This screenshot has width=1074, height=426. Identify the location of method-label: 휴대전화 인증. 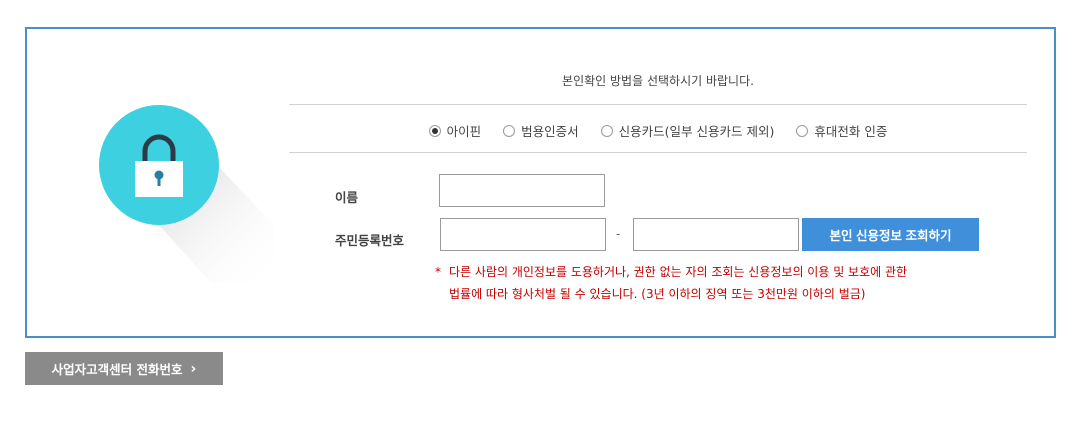
(851, 131).